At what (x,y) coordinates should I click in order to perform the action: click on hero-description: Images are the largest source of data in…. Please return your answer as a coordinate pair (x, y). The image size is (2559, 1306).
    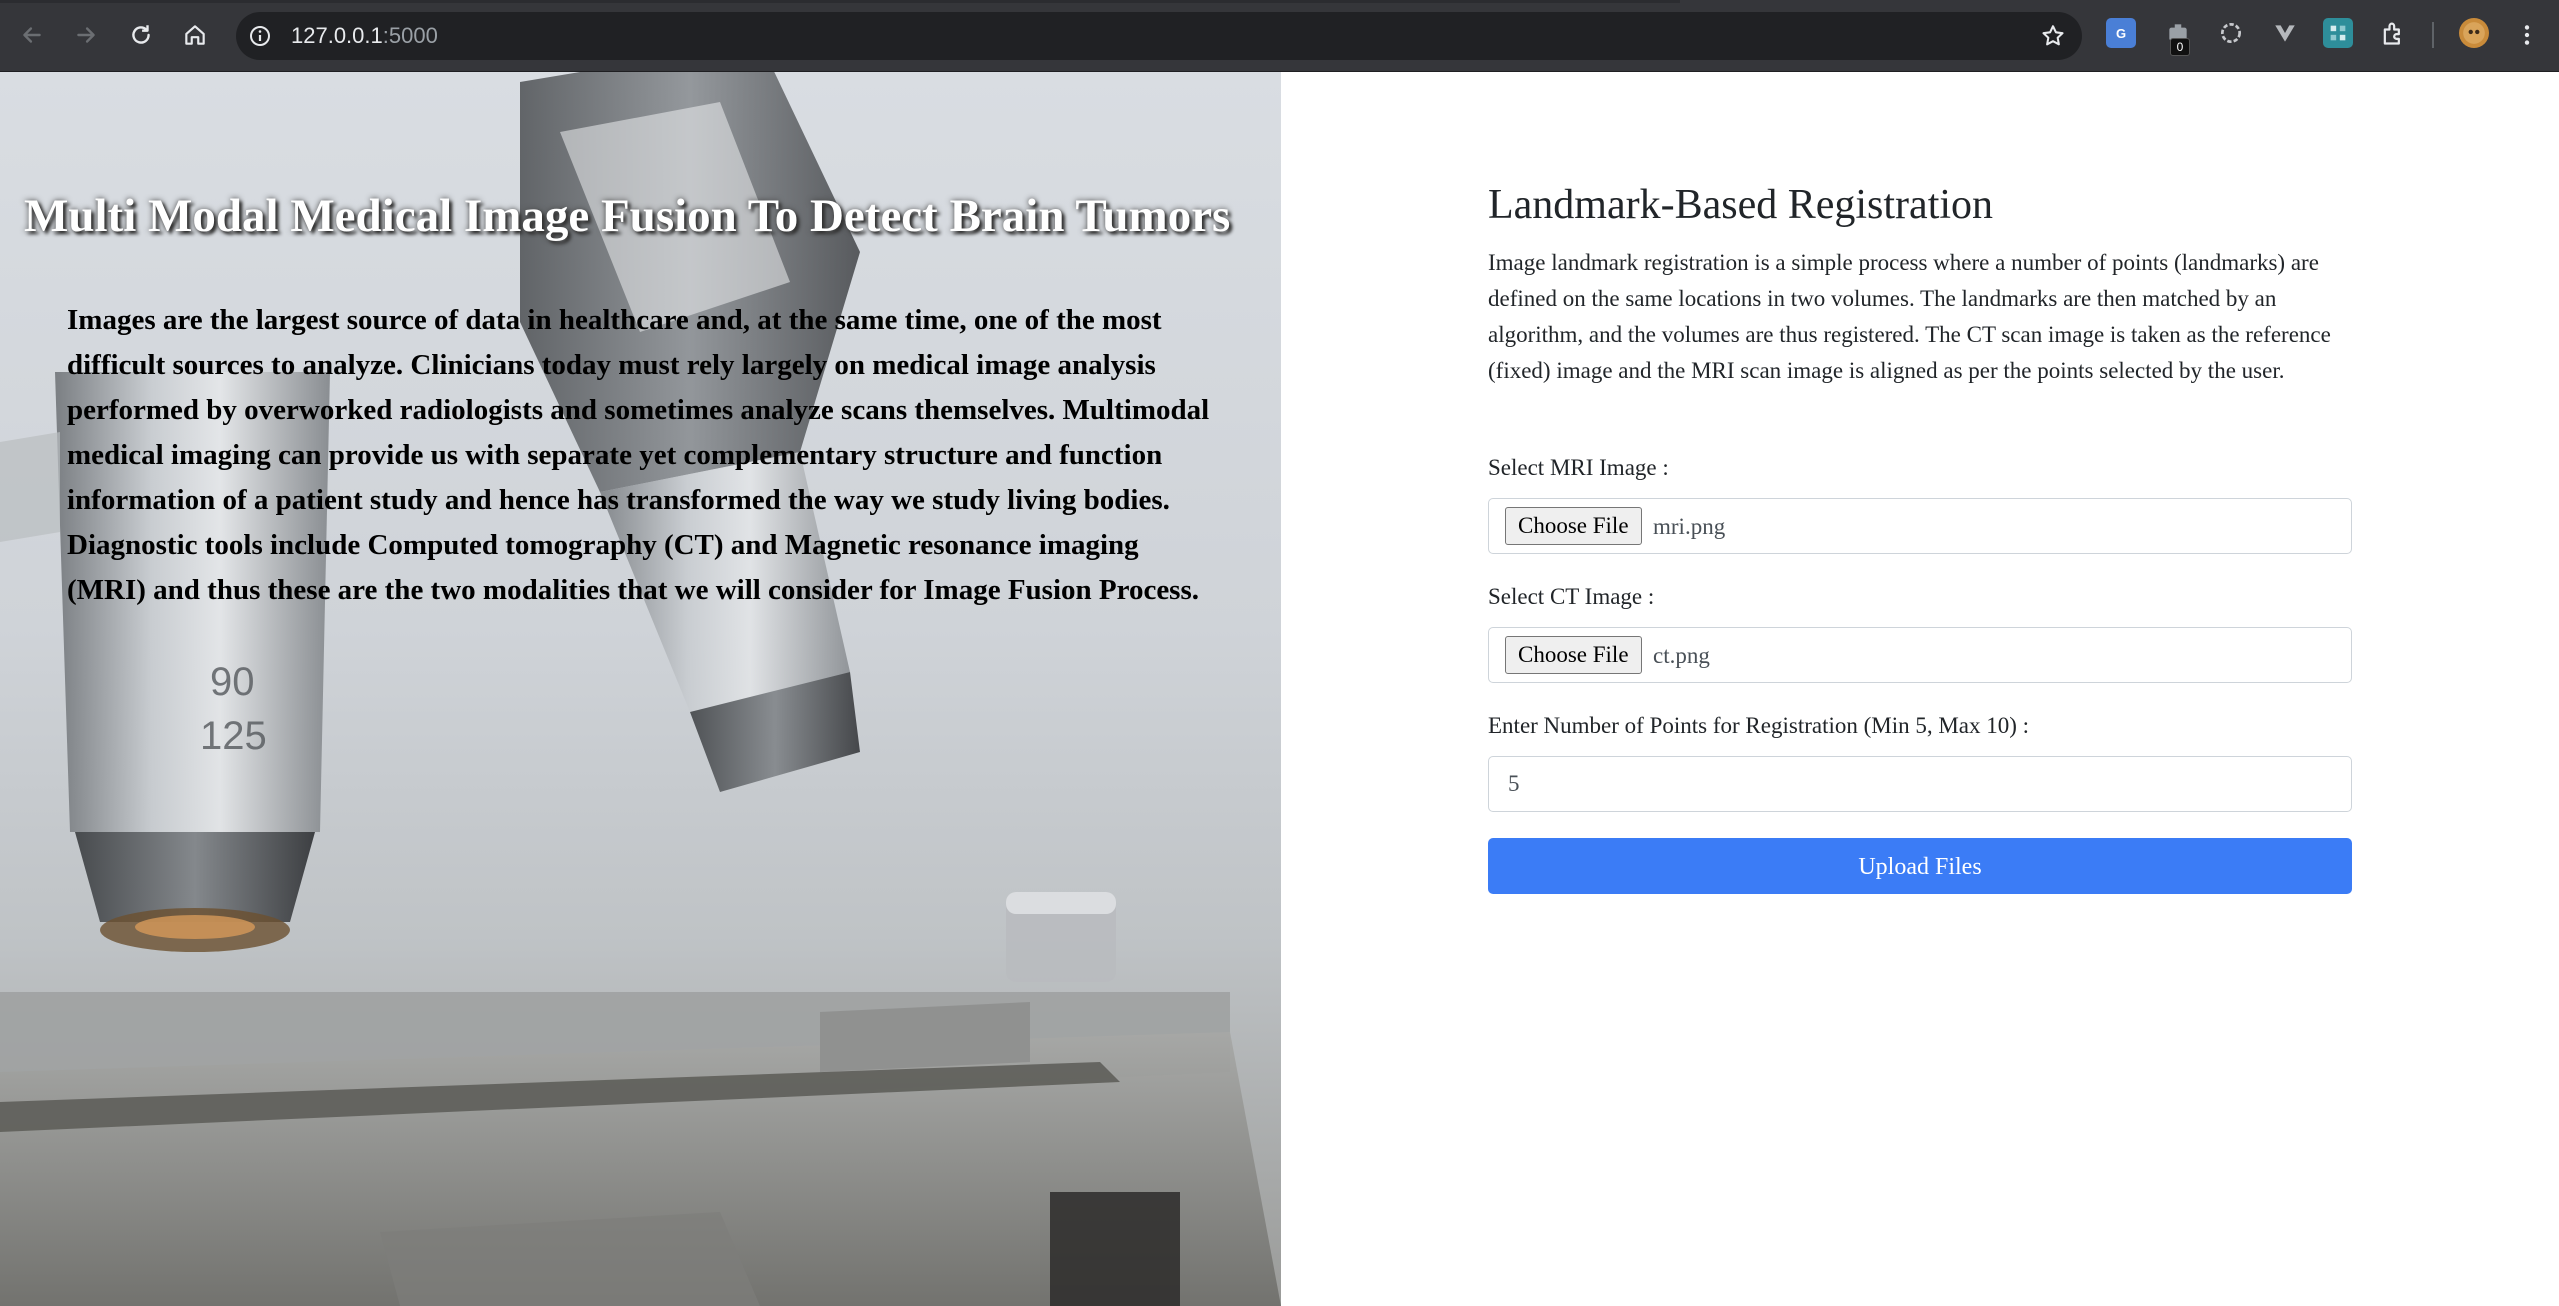
    Looking at the image, I should click on (638, 455).